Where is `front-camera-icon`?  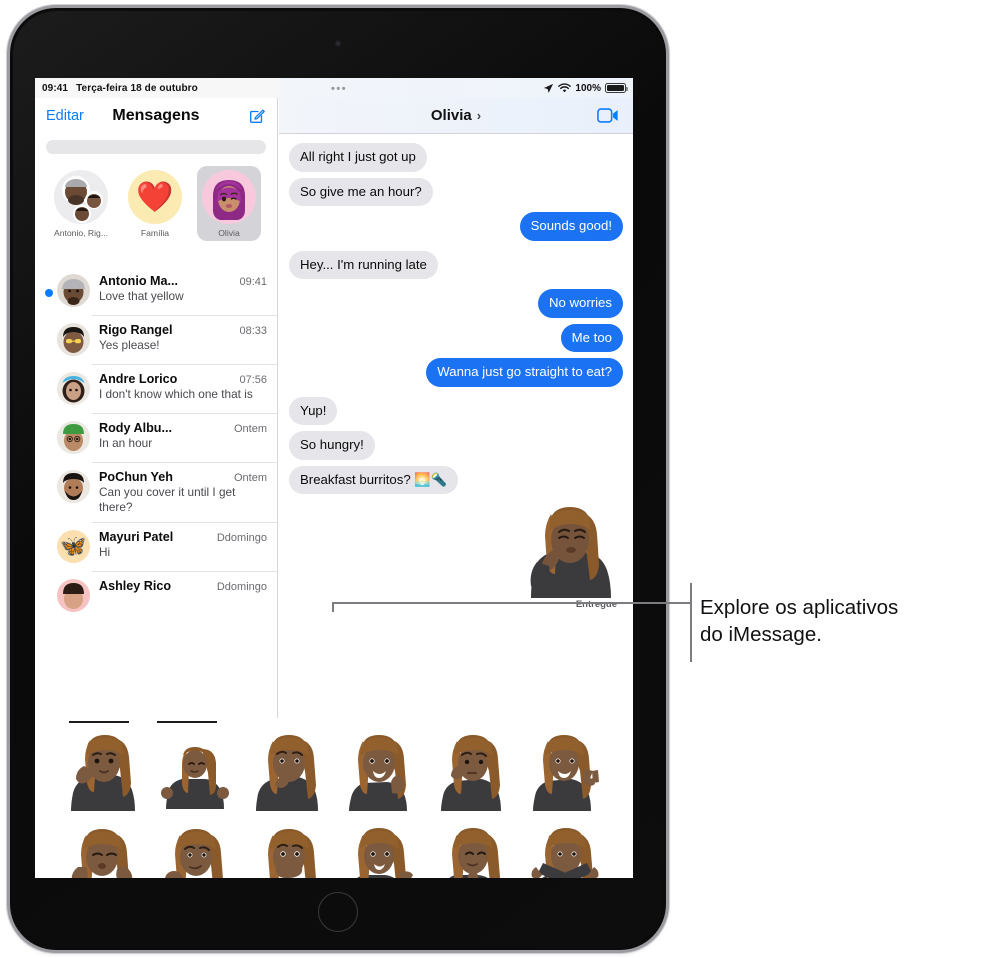 front-camera-icon is located at coordinates (338, 43).